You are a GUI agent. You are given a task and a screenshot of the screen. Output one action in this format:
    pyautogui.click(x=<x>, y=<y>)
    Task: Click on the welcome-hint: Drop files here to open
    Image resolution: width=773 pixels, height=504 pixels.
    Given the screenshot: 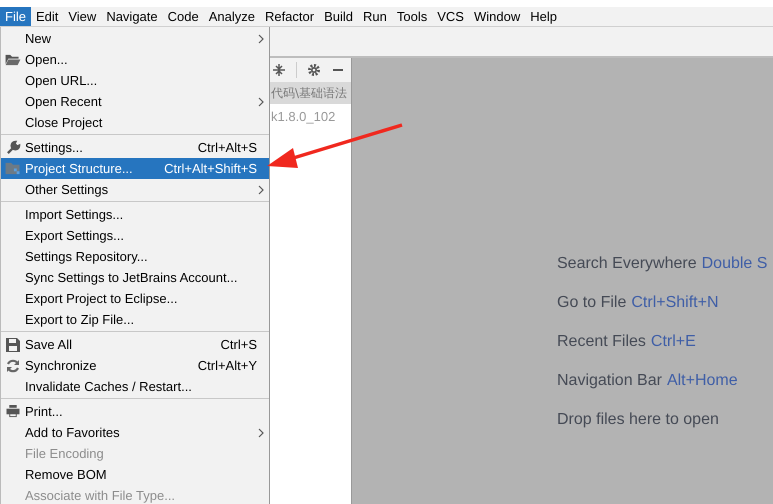 What is the action you would take?
    pyautogui.click(x=638, y=420)
    